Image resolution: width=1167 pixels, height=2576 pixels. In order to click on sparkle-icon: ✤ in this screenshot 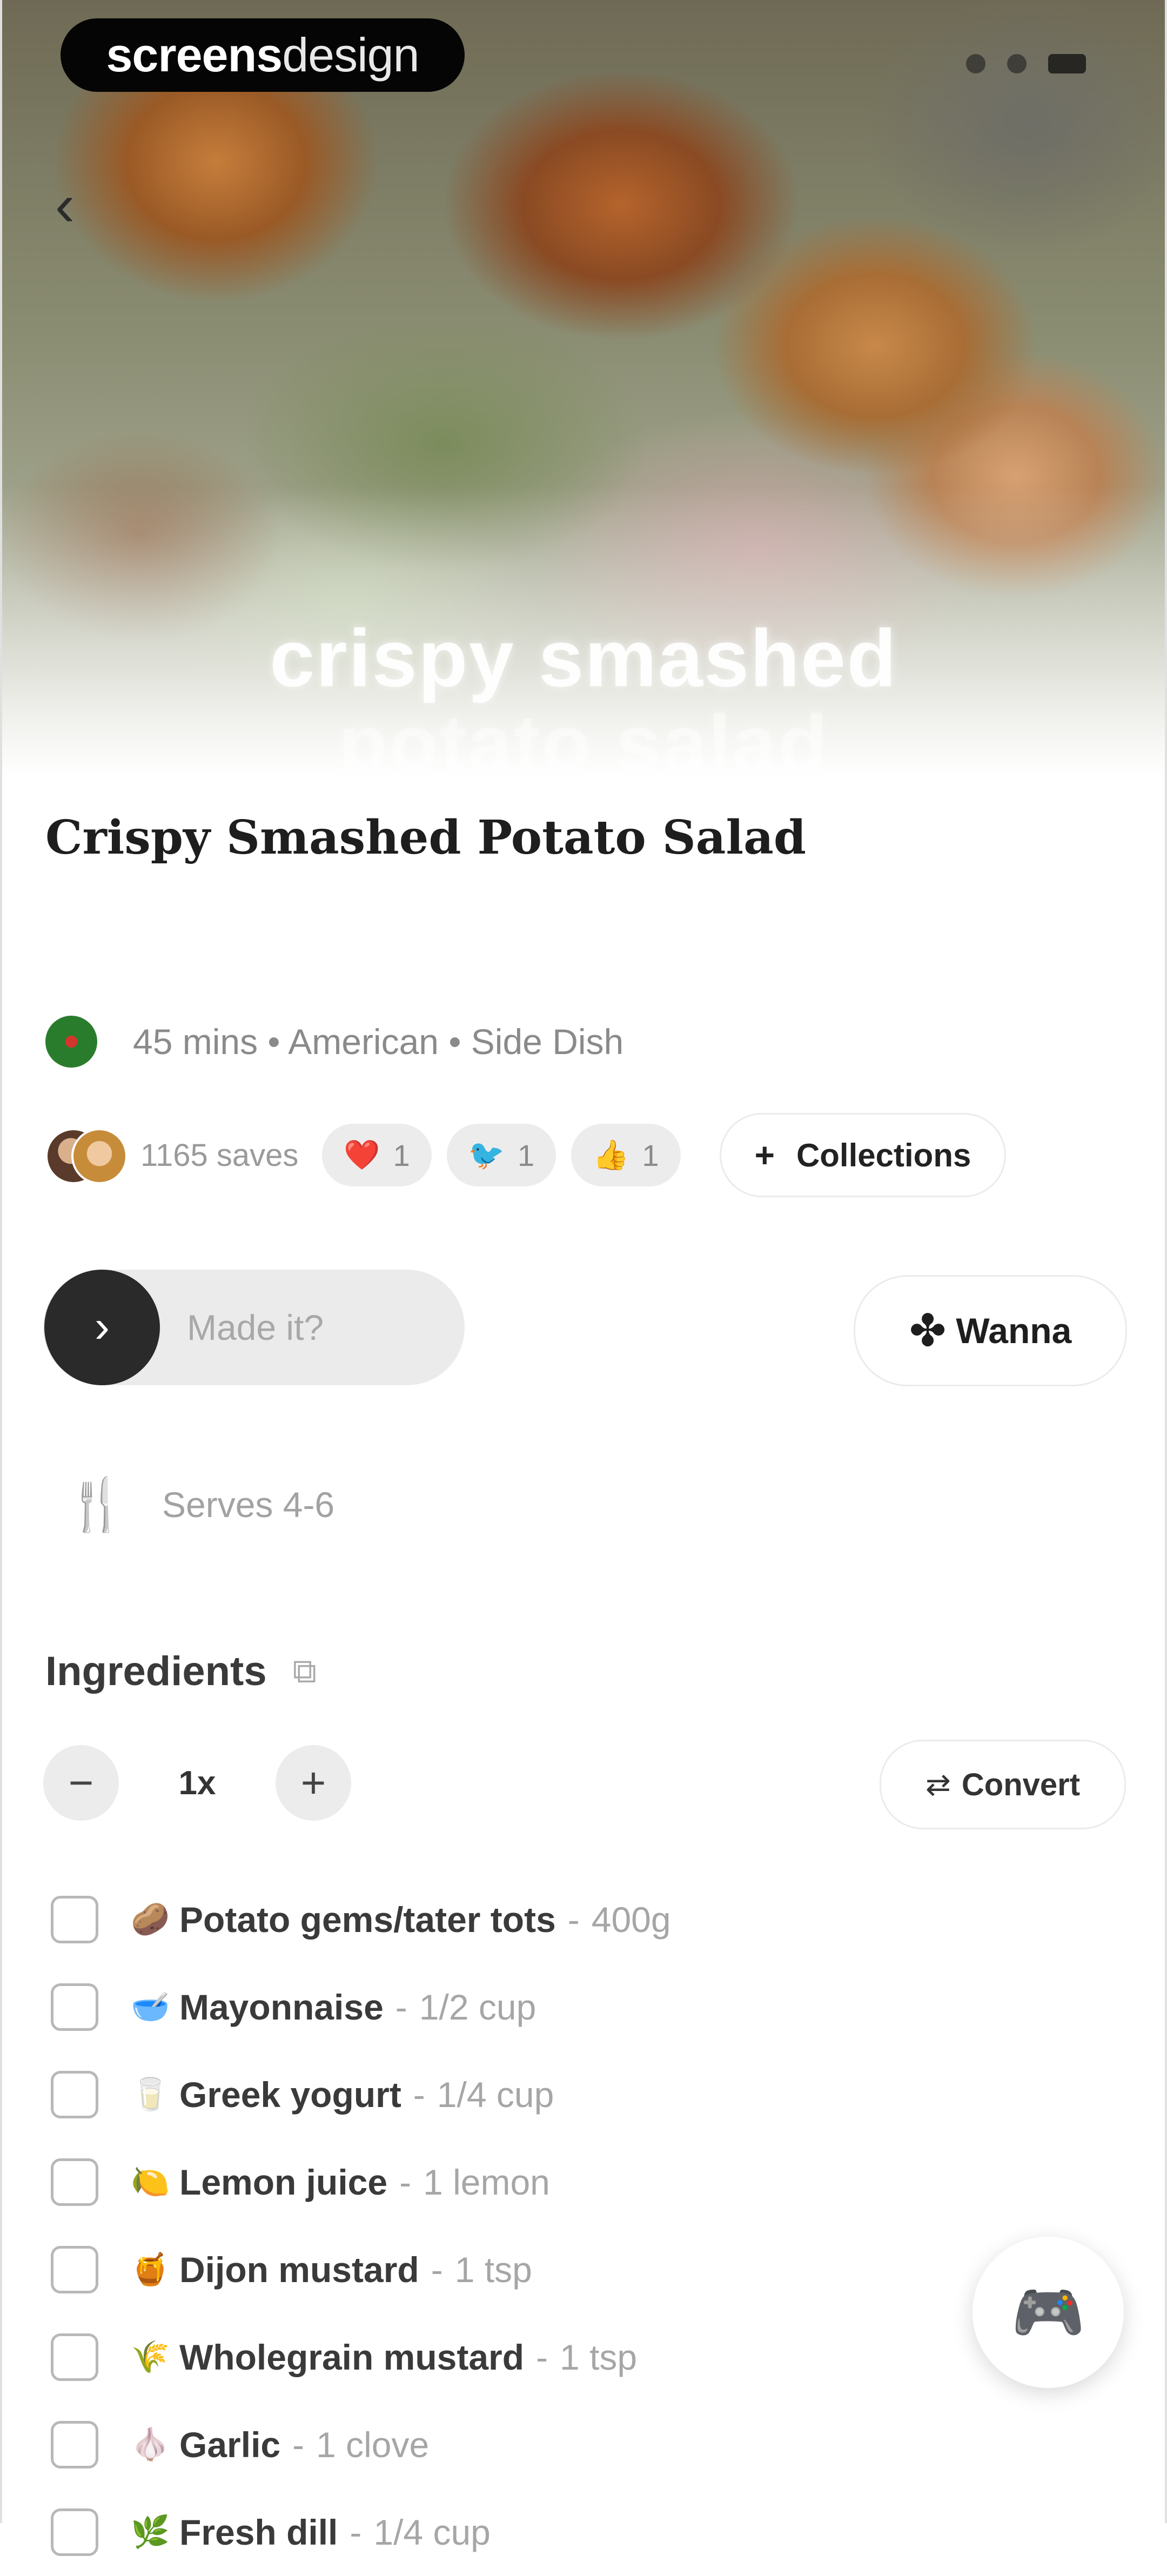, I will do `click(928, 1331)`.